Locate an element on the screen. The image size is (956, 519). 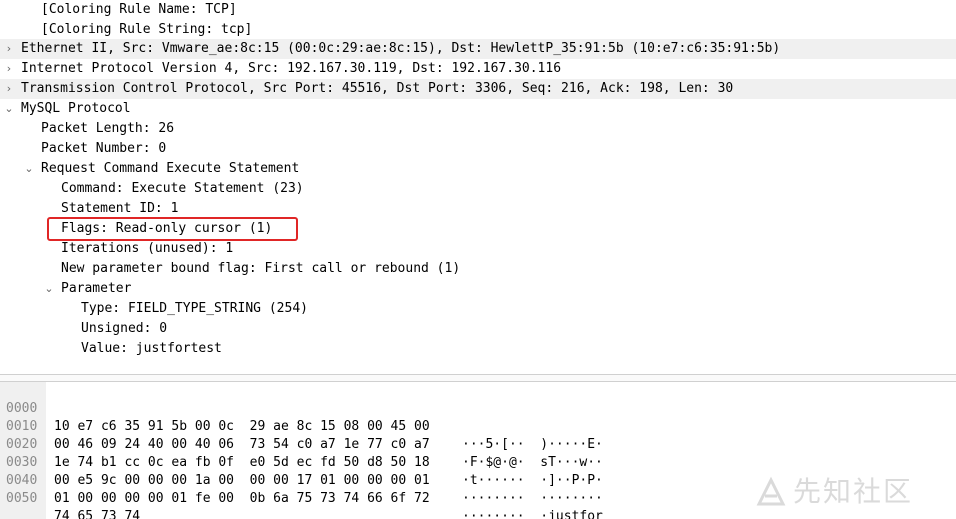
detail-row-coloring-rule-name: [Coloring Rule Name: TCP] is located at coordinates (478, 10).